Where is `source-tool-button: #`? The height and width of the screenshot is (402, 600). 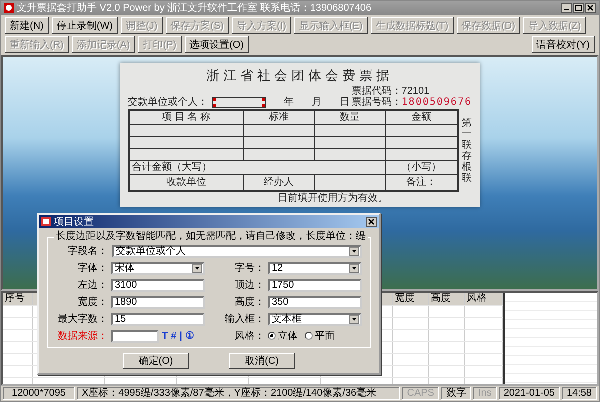
source-tool-button: # is located at coordinates (174, 336).